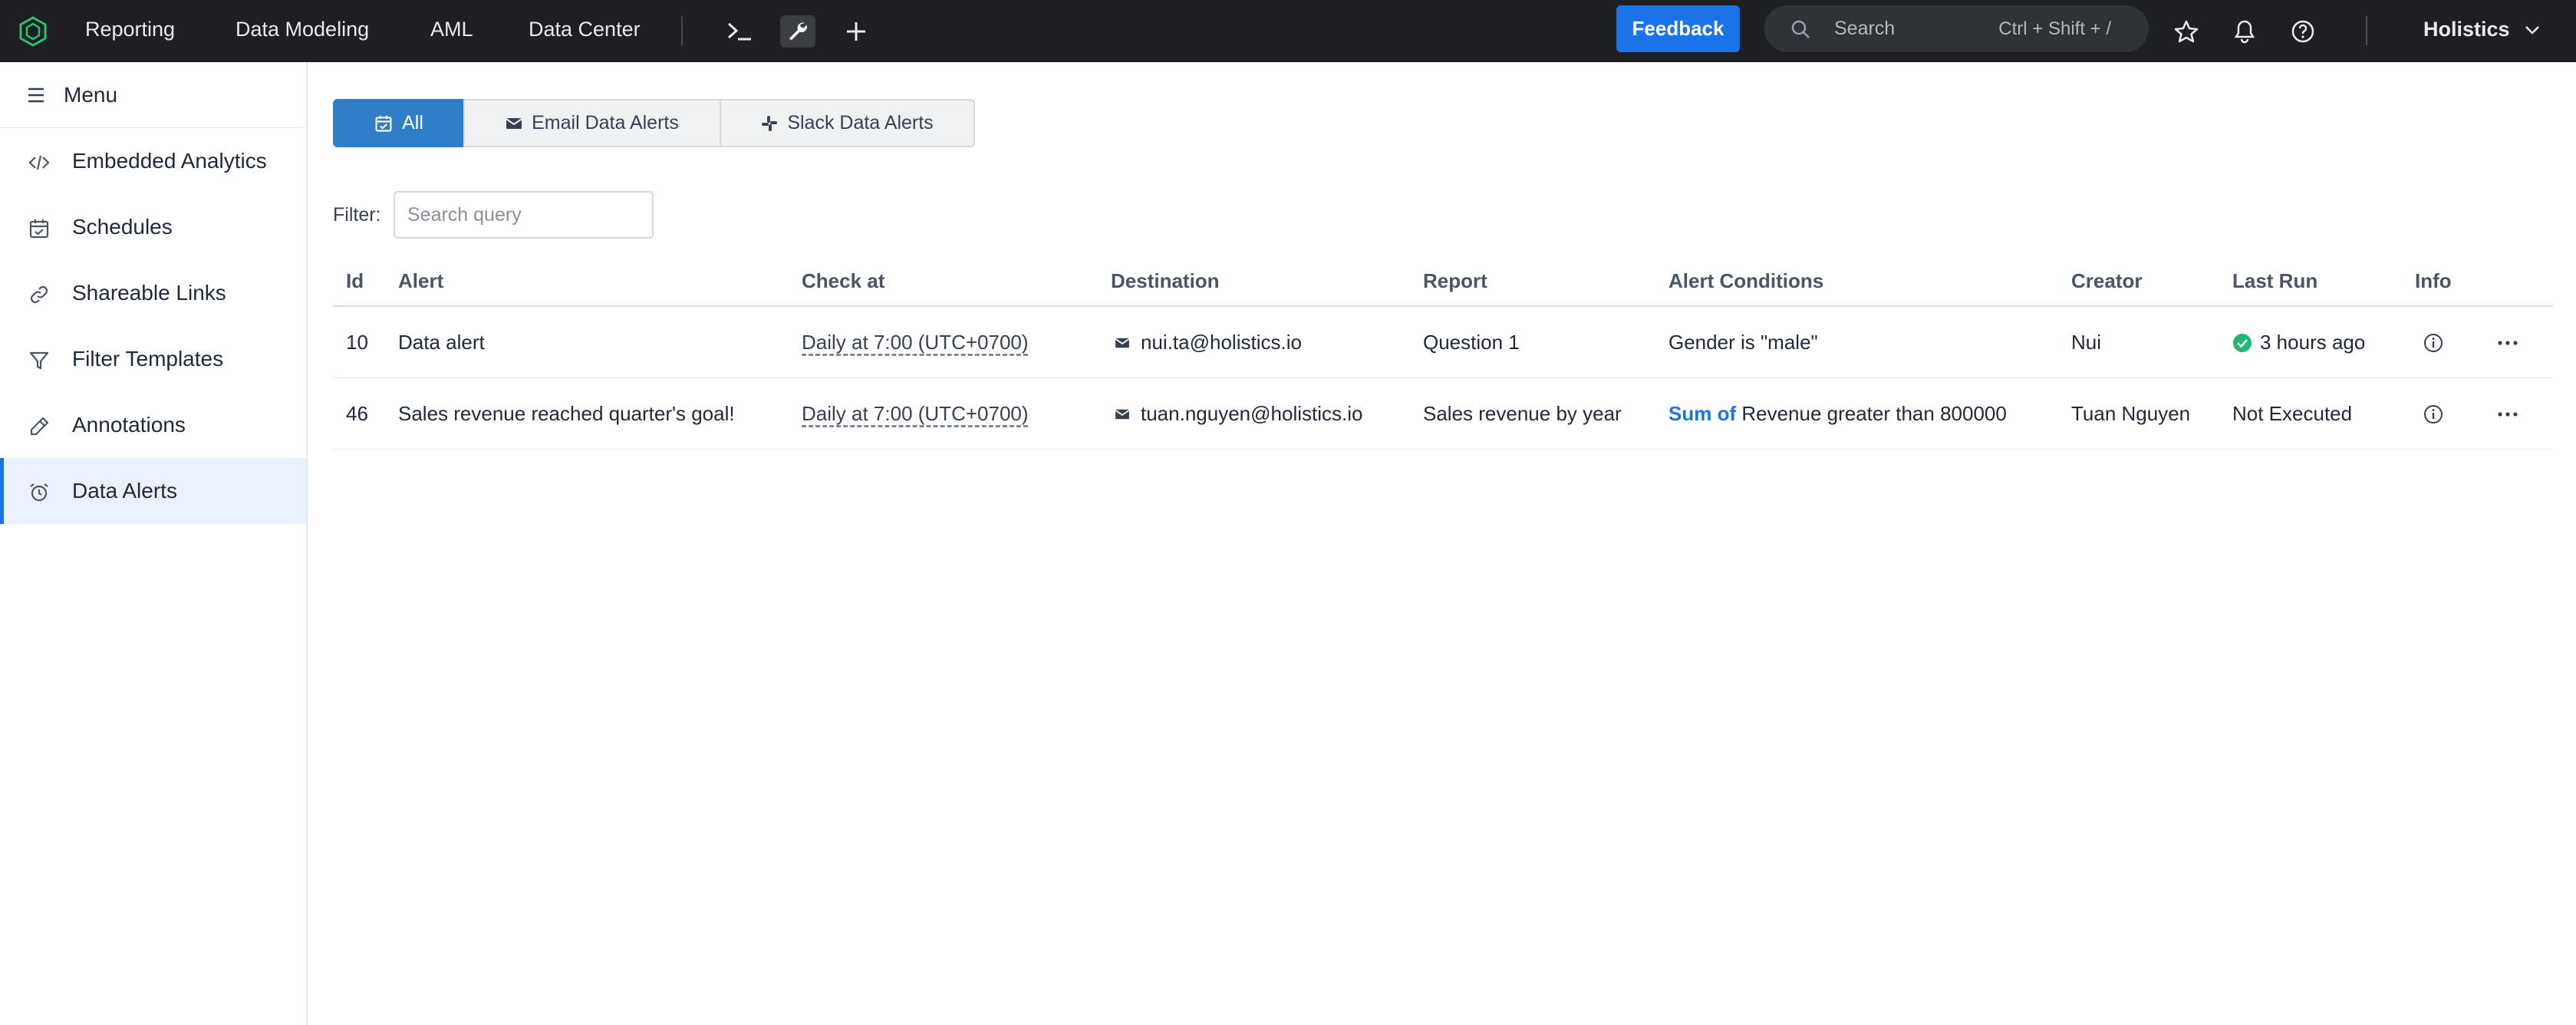 Image resolution: width=2576 pixels, height=1025 pixels. I want to click on tab-slack-data-alerts: Slack Data Alerts, so click(847, 123).